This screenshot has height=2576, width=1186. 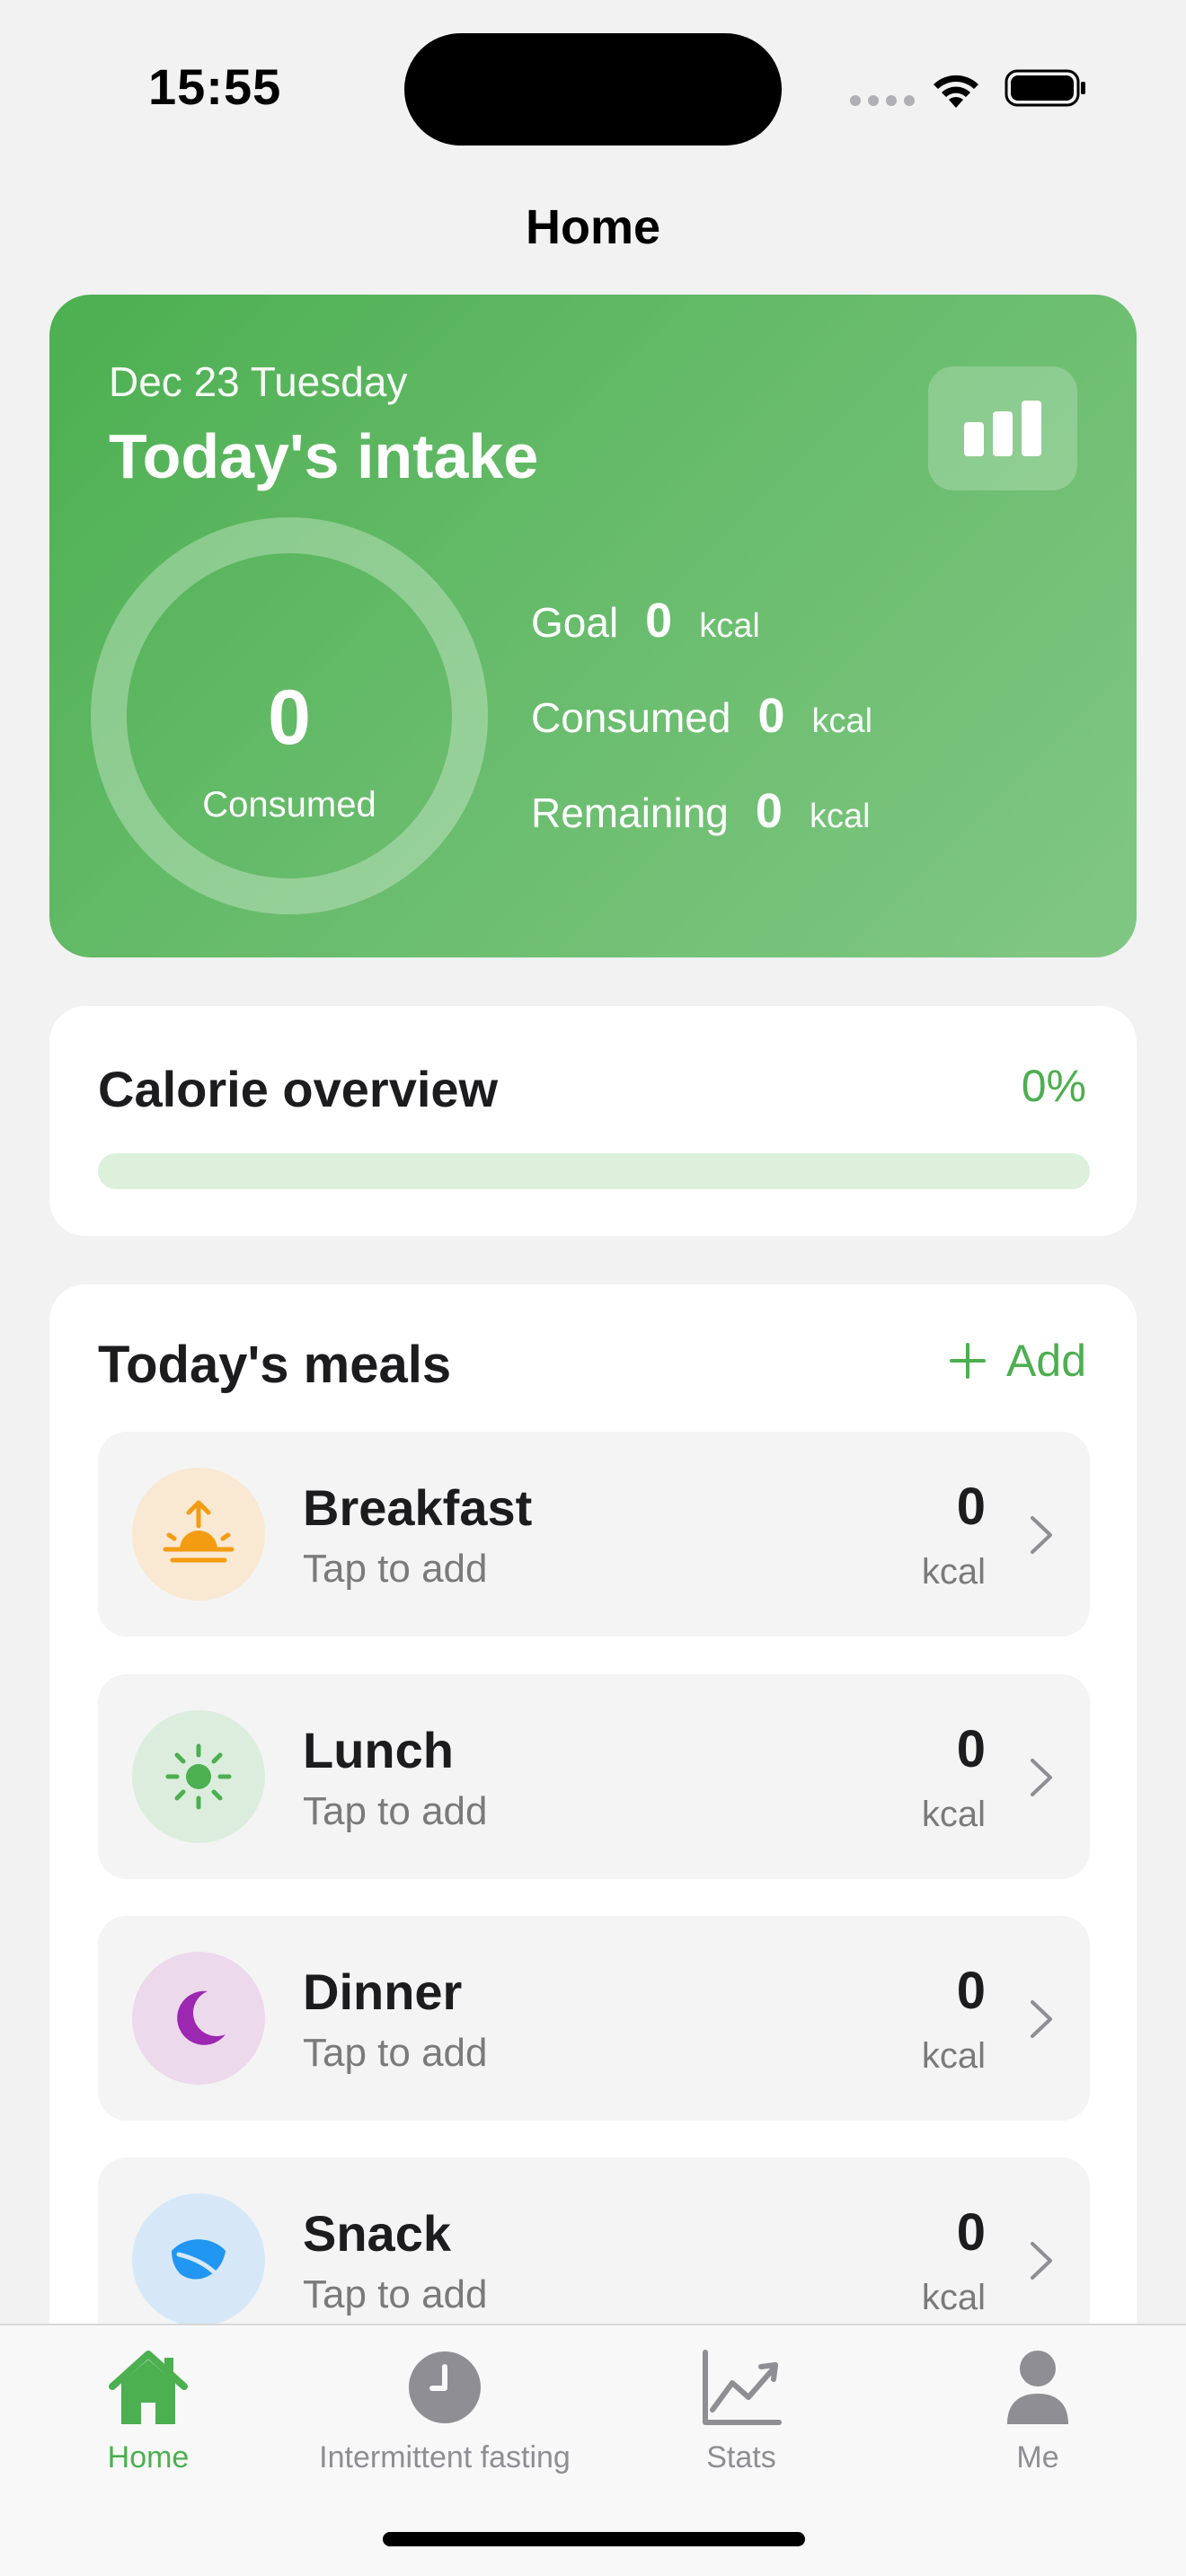 What do you see at coordinates (594, 1776) in the screenshot?
I see `meal-item-lunch: Lunch Tap to add 0 kcal` at bounding box center [594, 1776].